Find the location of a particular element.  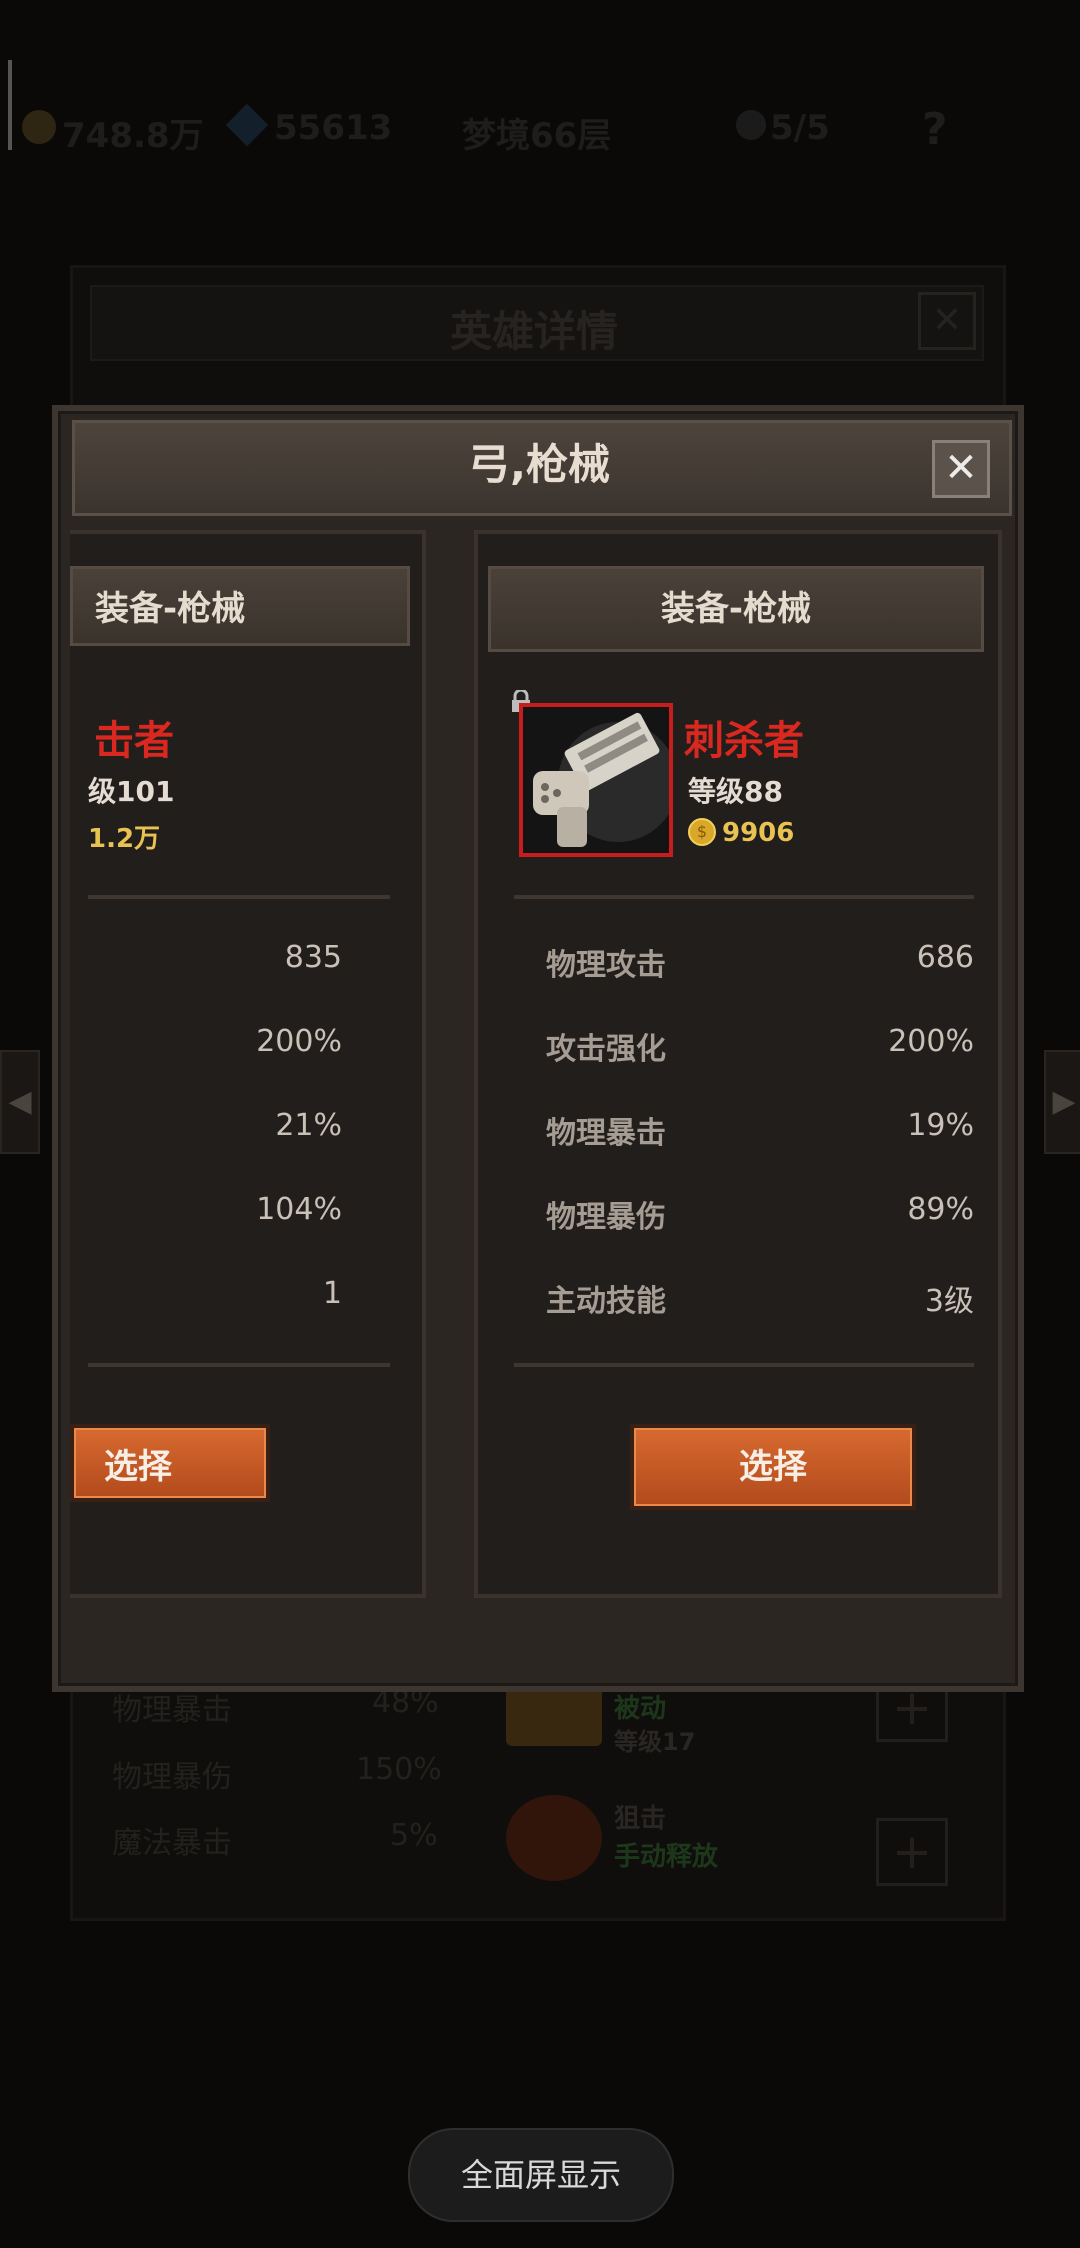

hud-left-edge is located at coordinates (10, 105).